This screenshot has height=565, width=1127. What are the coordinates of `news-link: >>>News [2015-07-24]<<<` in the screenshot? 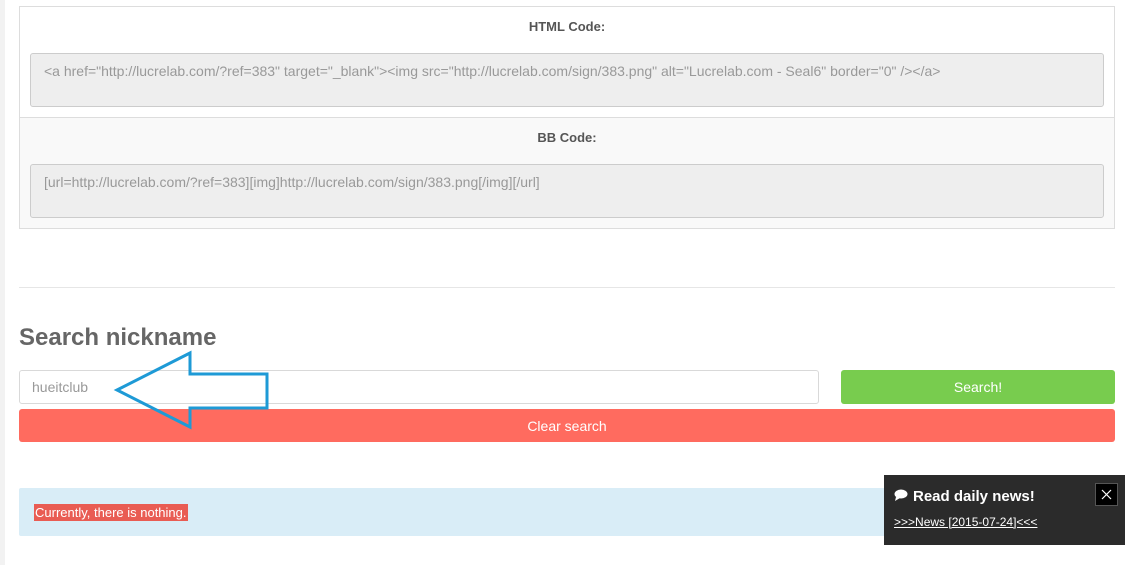 It's located at (965, 522).